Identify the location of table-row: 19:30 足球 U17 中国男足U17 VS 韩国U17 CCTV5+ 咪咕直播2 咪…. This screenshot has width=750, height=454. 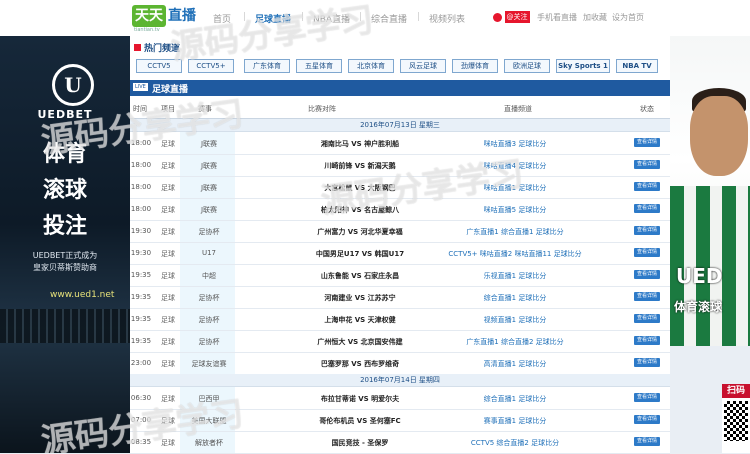
(400, 253).